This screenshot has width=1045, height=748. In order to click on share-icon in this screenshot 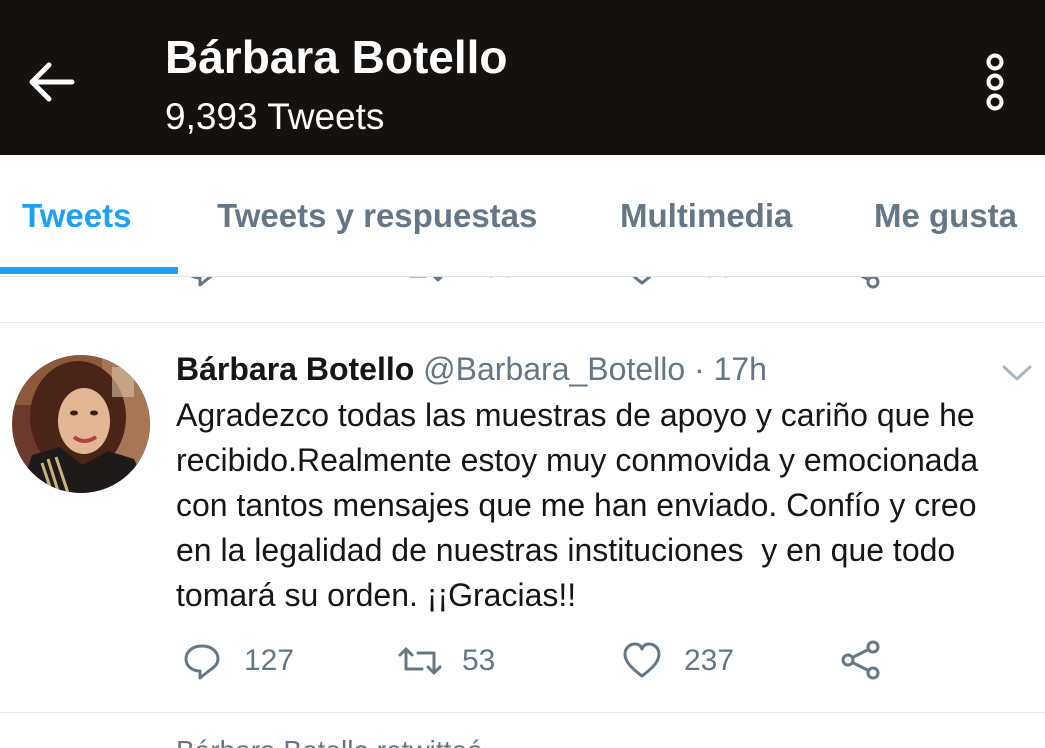, I will do `click(861, 660)`.